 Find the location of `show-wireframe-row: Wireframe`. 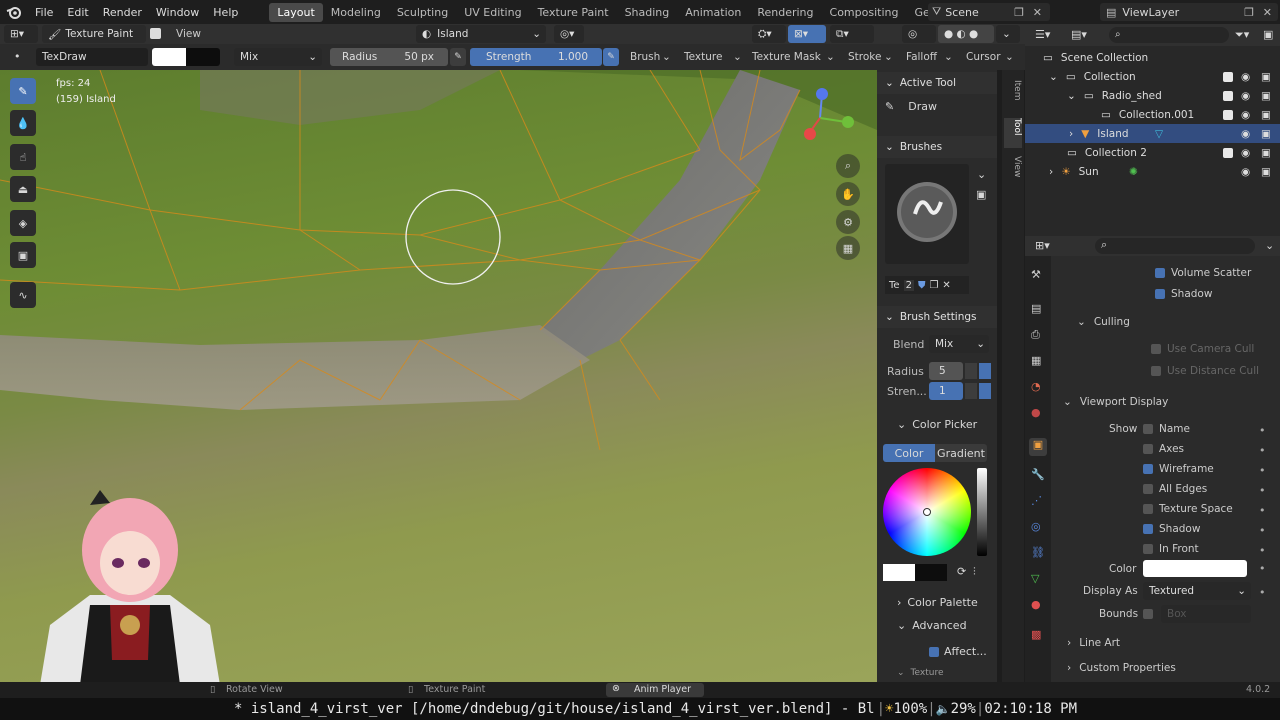

show-wireframe-row: Wireframe is located at coordinates (1178, 469).